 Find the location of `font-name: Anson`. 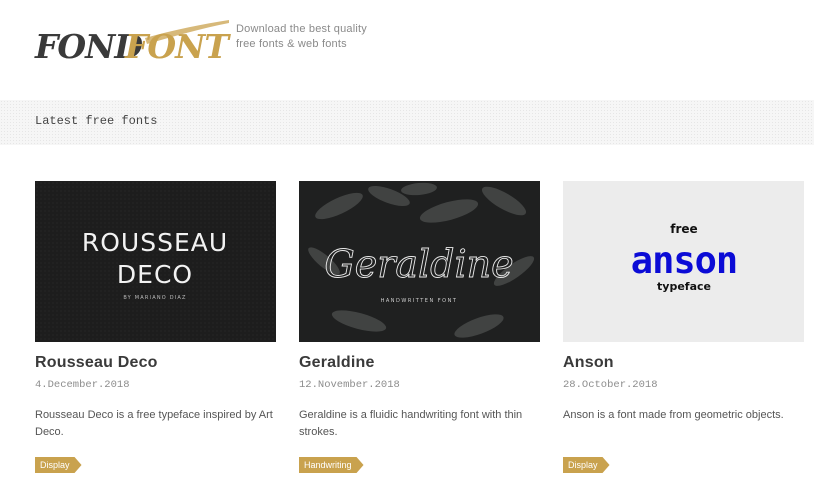

font-name: Anson is located at coordinates (683, 364).